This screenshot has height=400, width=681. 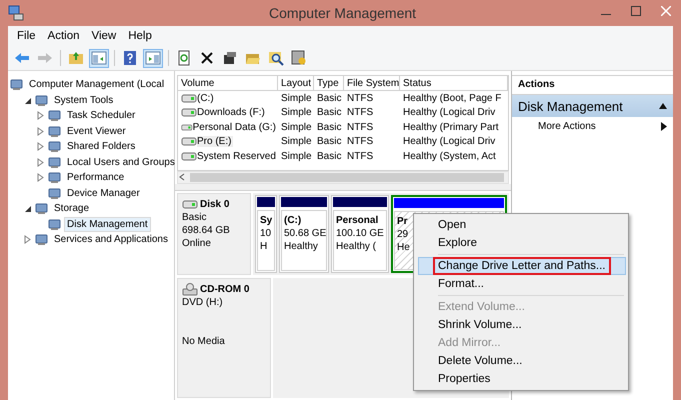 What do you see at coordinates (101, 116) in the screenshot?
I see `tree-item: Task Scheduler` at bounding box center [101, 116].